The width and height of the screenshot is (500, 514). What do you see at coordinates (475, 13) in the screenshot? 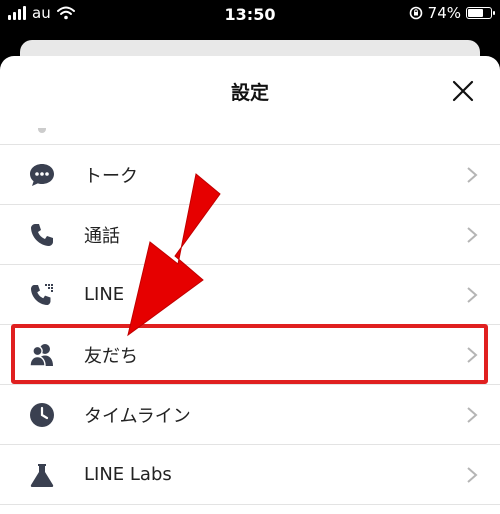
I see `battery-fill` at bounding box center [475, 13].